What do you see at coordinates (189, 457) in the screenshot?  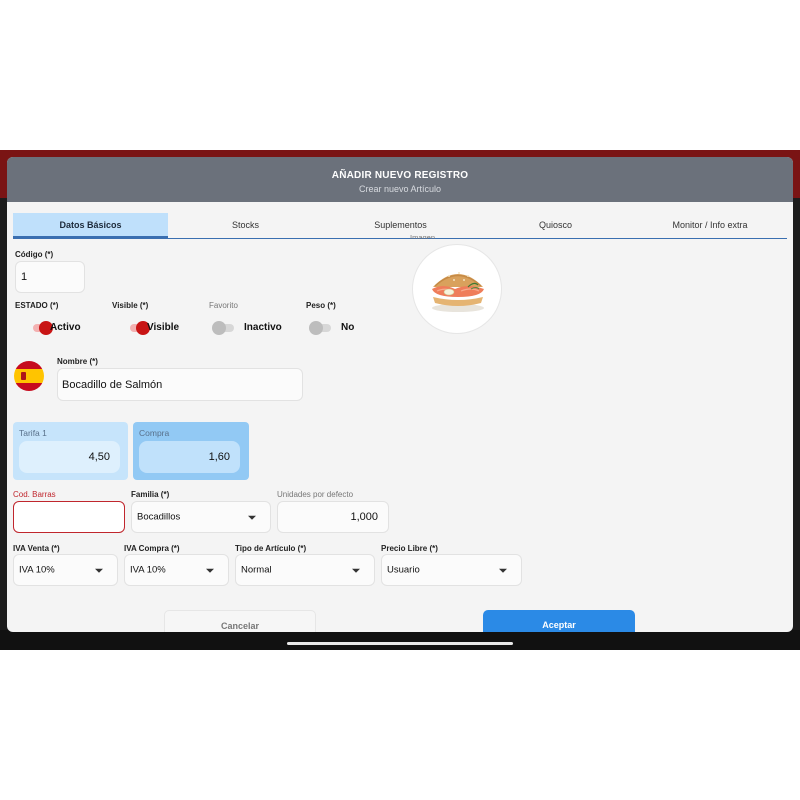 I see `compra-field: 1,60` at bounding box center [189, 457].